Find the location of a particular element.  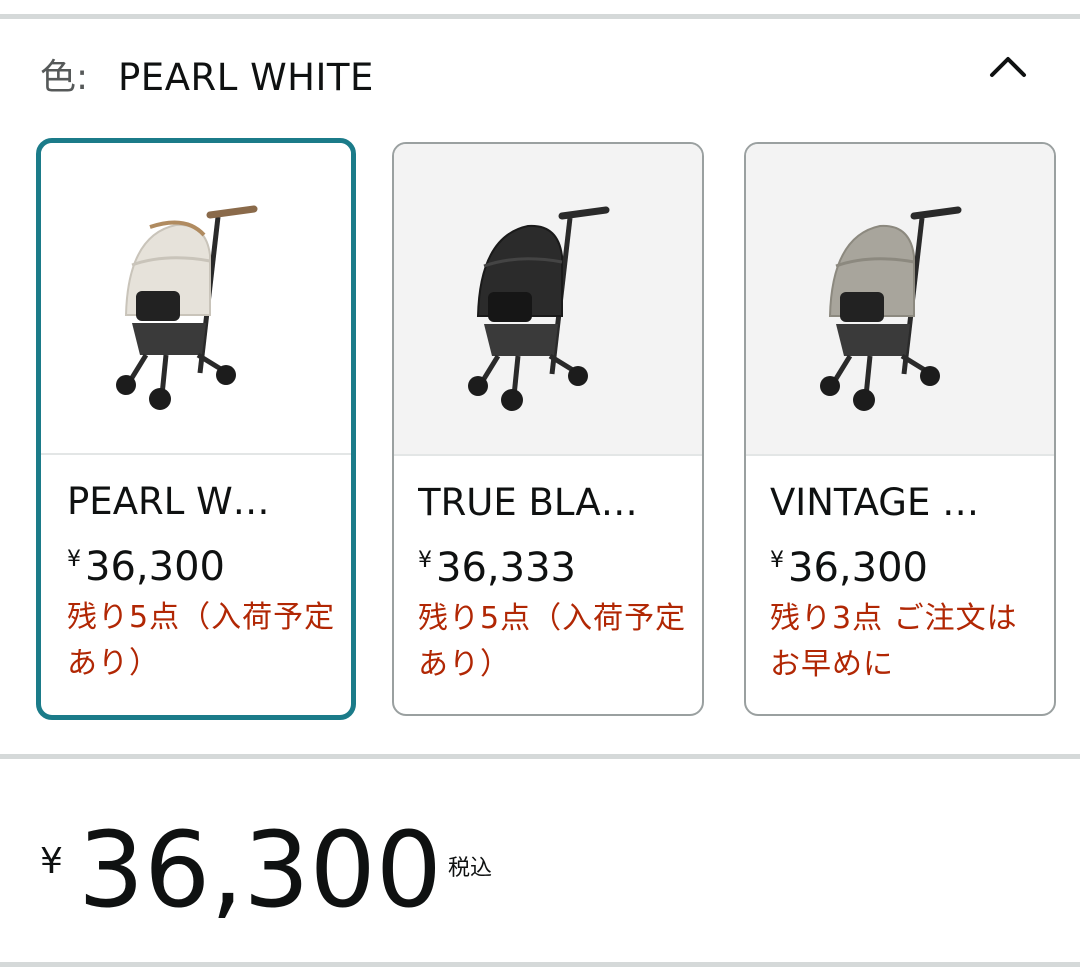

collapse-button is located at coordinates (1008, 68).